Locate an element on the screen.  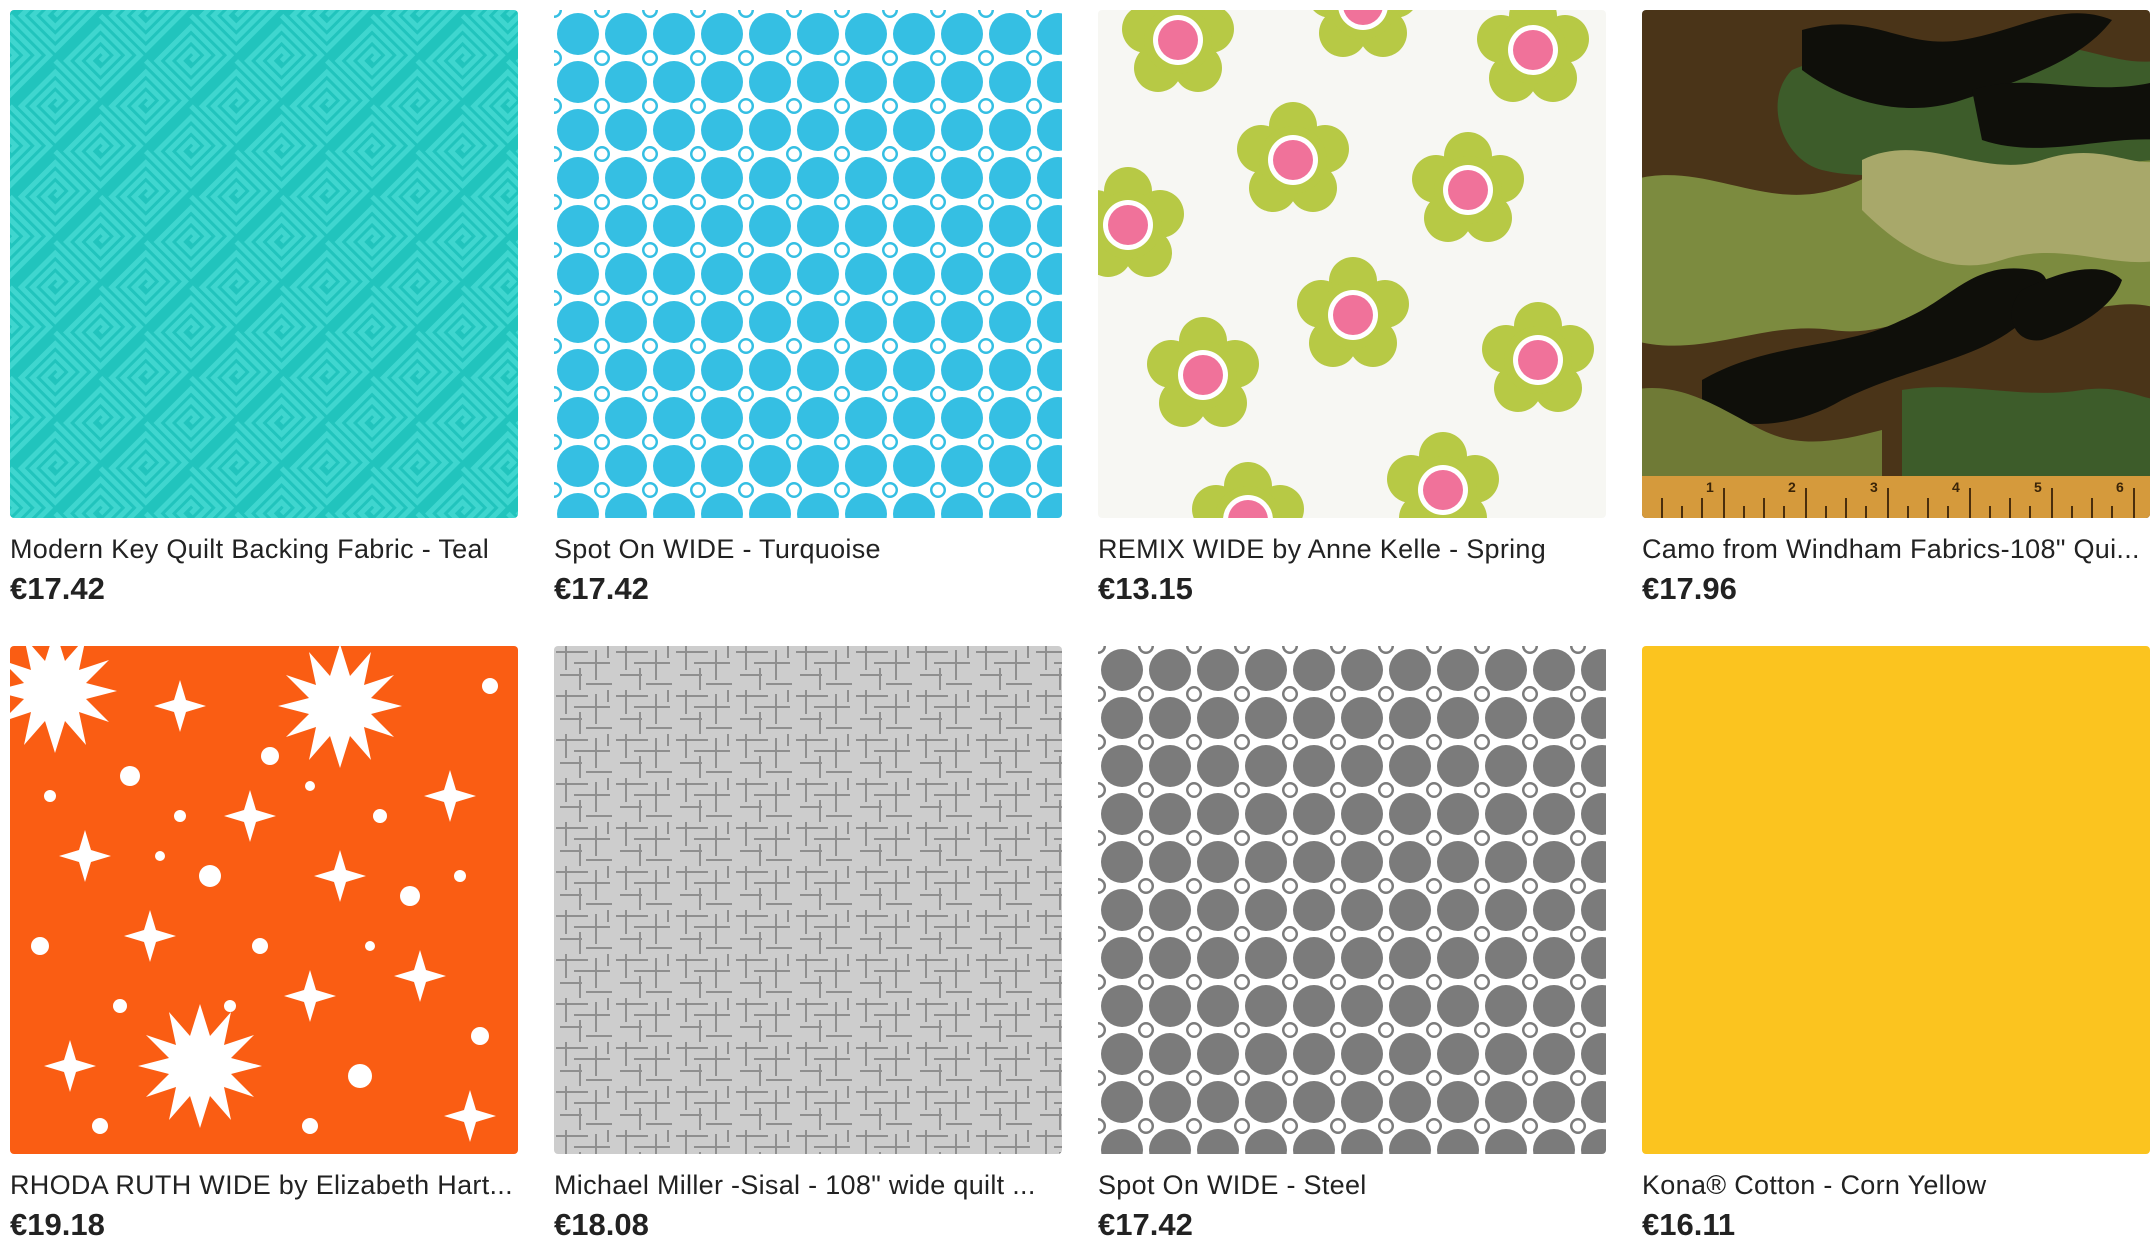
listing-card: Spot On WIDE - Turquoise €17.42 is located at coordinates (808, 309).